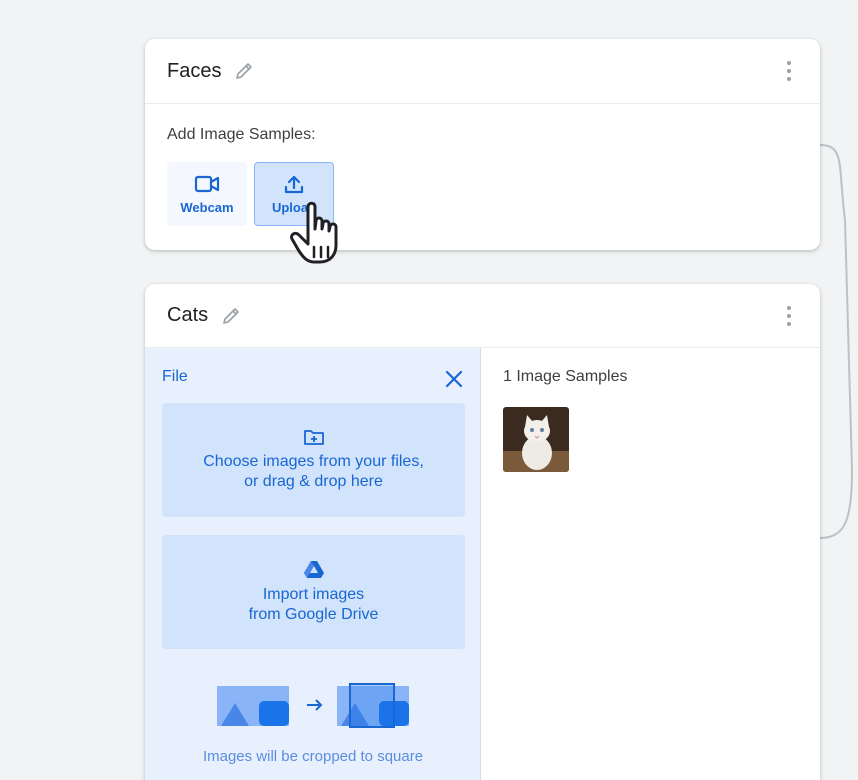 Image resolution: width=858 pixels, height=780 pixels. What do you see at coordinates (294, 184) in the screenshot?
I see `upload-icon` at bounding box center [294, 184].